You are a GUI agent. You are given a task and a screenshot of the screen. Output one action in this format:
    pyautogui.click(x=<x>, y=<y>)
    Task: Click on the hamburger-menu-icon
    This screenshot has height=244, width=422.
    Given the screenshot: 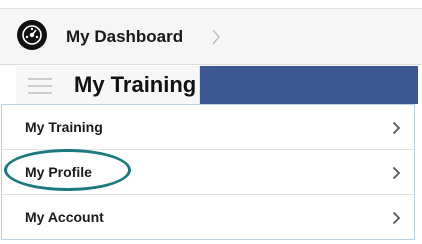 What is the action you would take?
    pyautogui.click(x=40, y=87)
    